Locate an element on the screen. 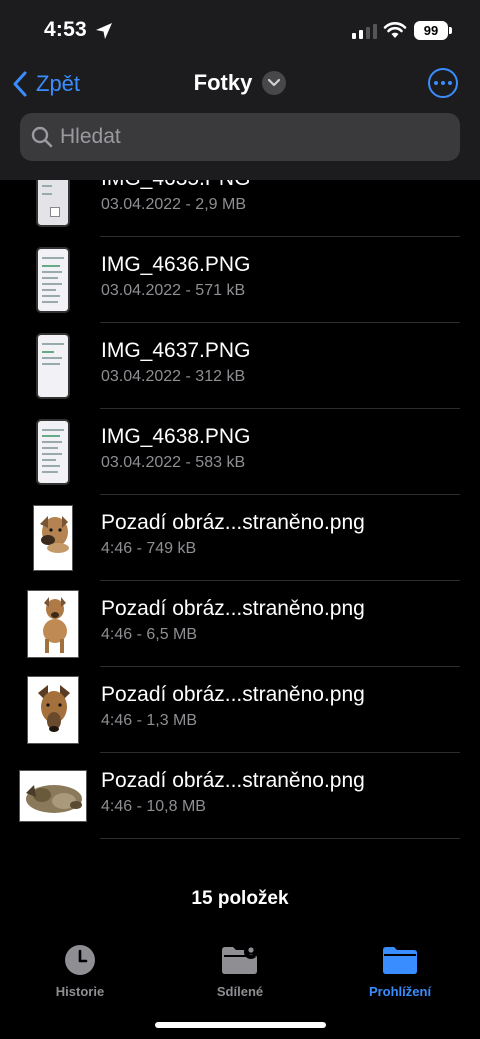 This screenshot has height=1039, width=480. file-name: IMG_4635.PNG is located at coordinates (175, 185).